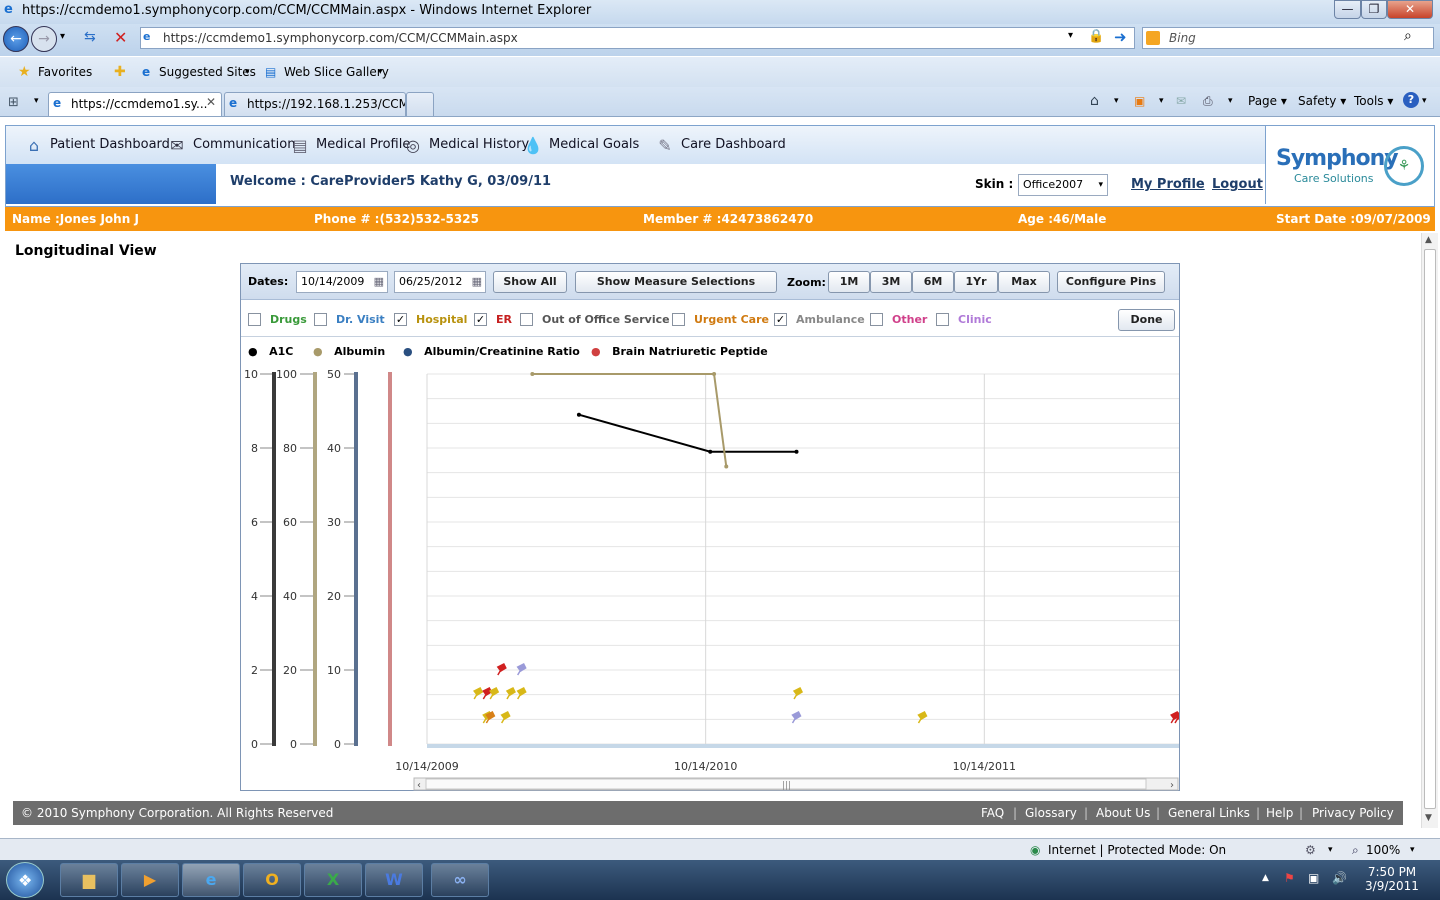 The image size is (1440, 900). What do you see at coordinates (120, 72) in the screenshot?
I see `add-favorite-icon: ✚` at bounding box center [120, 72].